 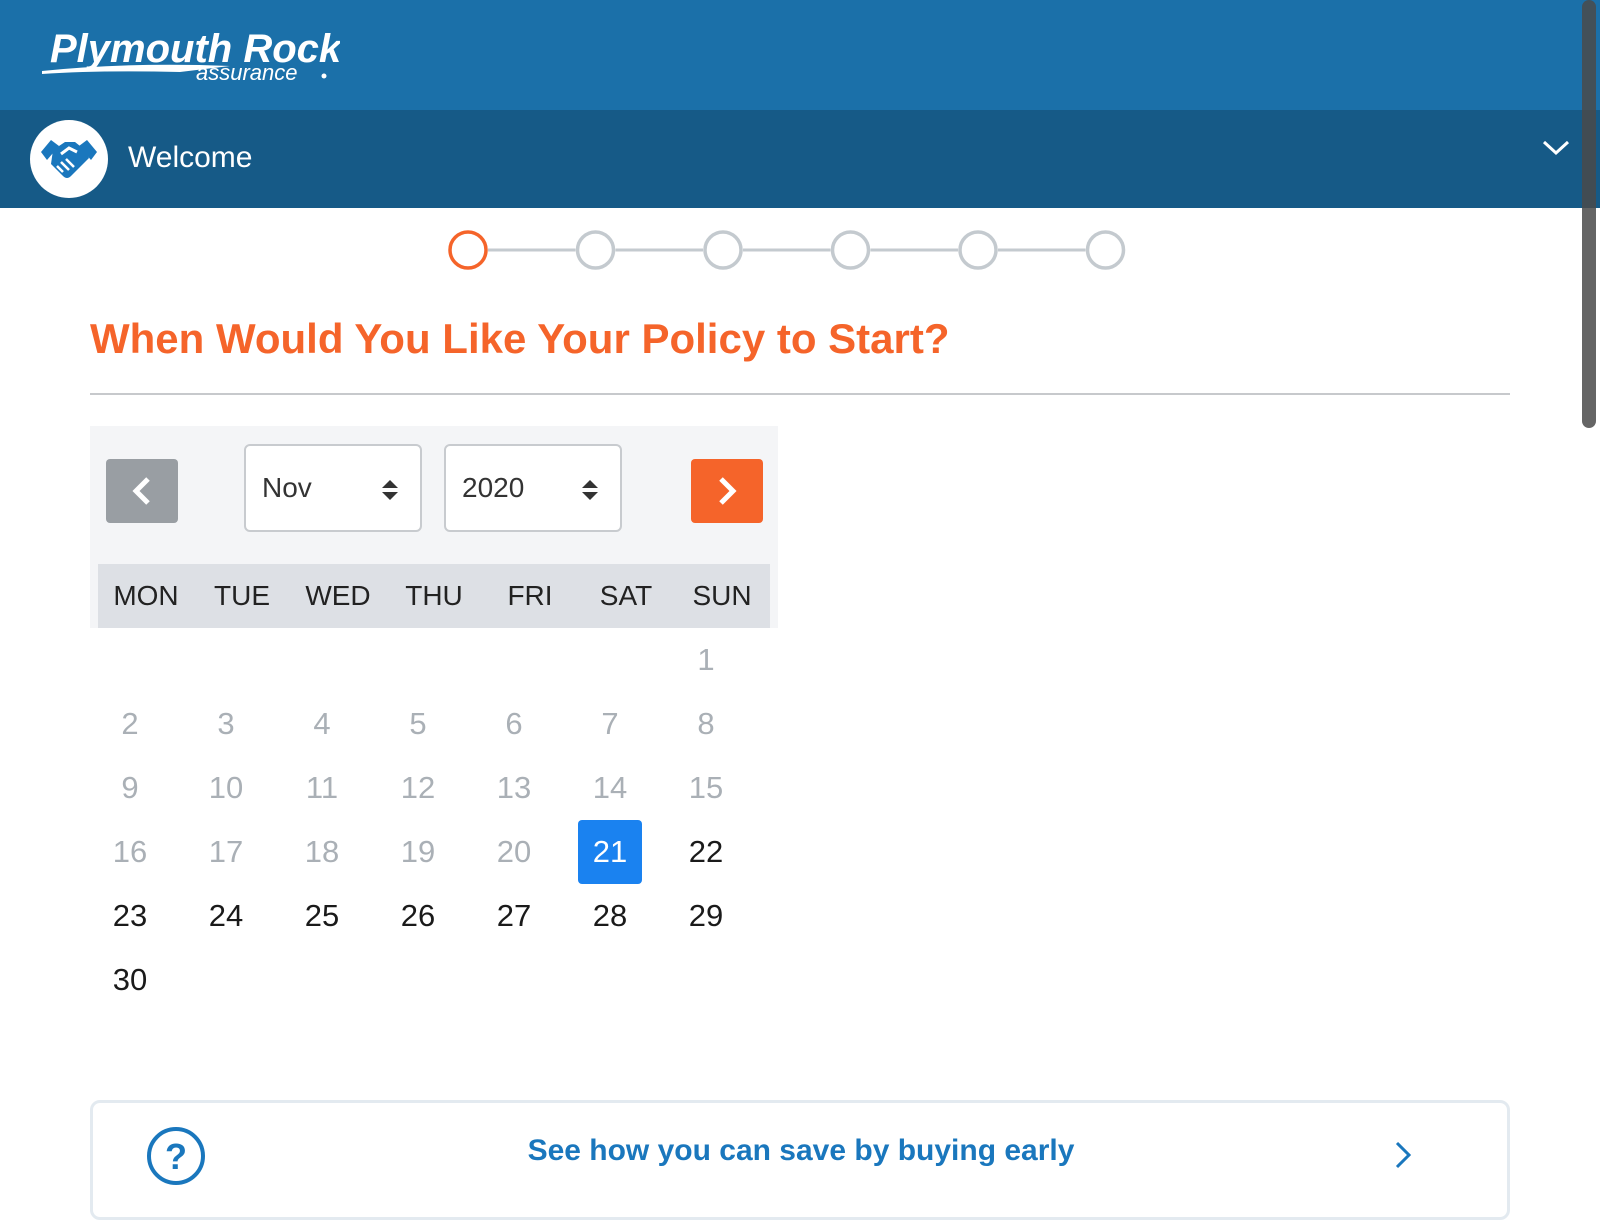 What do you see at coordinates (226, 852) in the screenshot?
I see `day-cell-disabled: 17` at bounding box center [226, 852].